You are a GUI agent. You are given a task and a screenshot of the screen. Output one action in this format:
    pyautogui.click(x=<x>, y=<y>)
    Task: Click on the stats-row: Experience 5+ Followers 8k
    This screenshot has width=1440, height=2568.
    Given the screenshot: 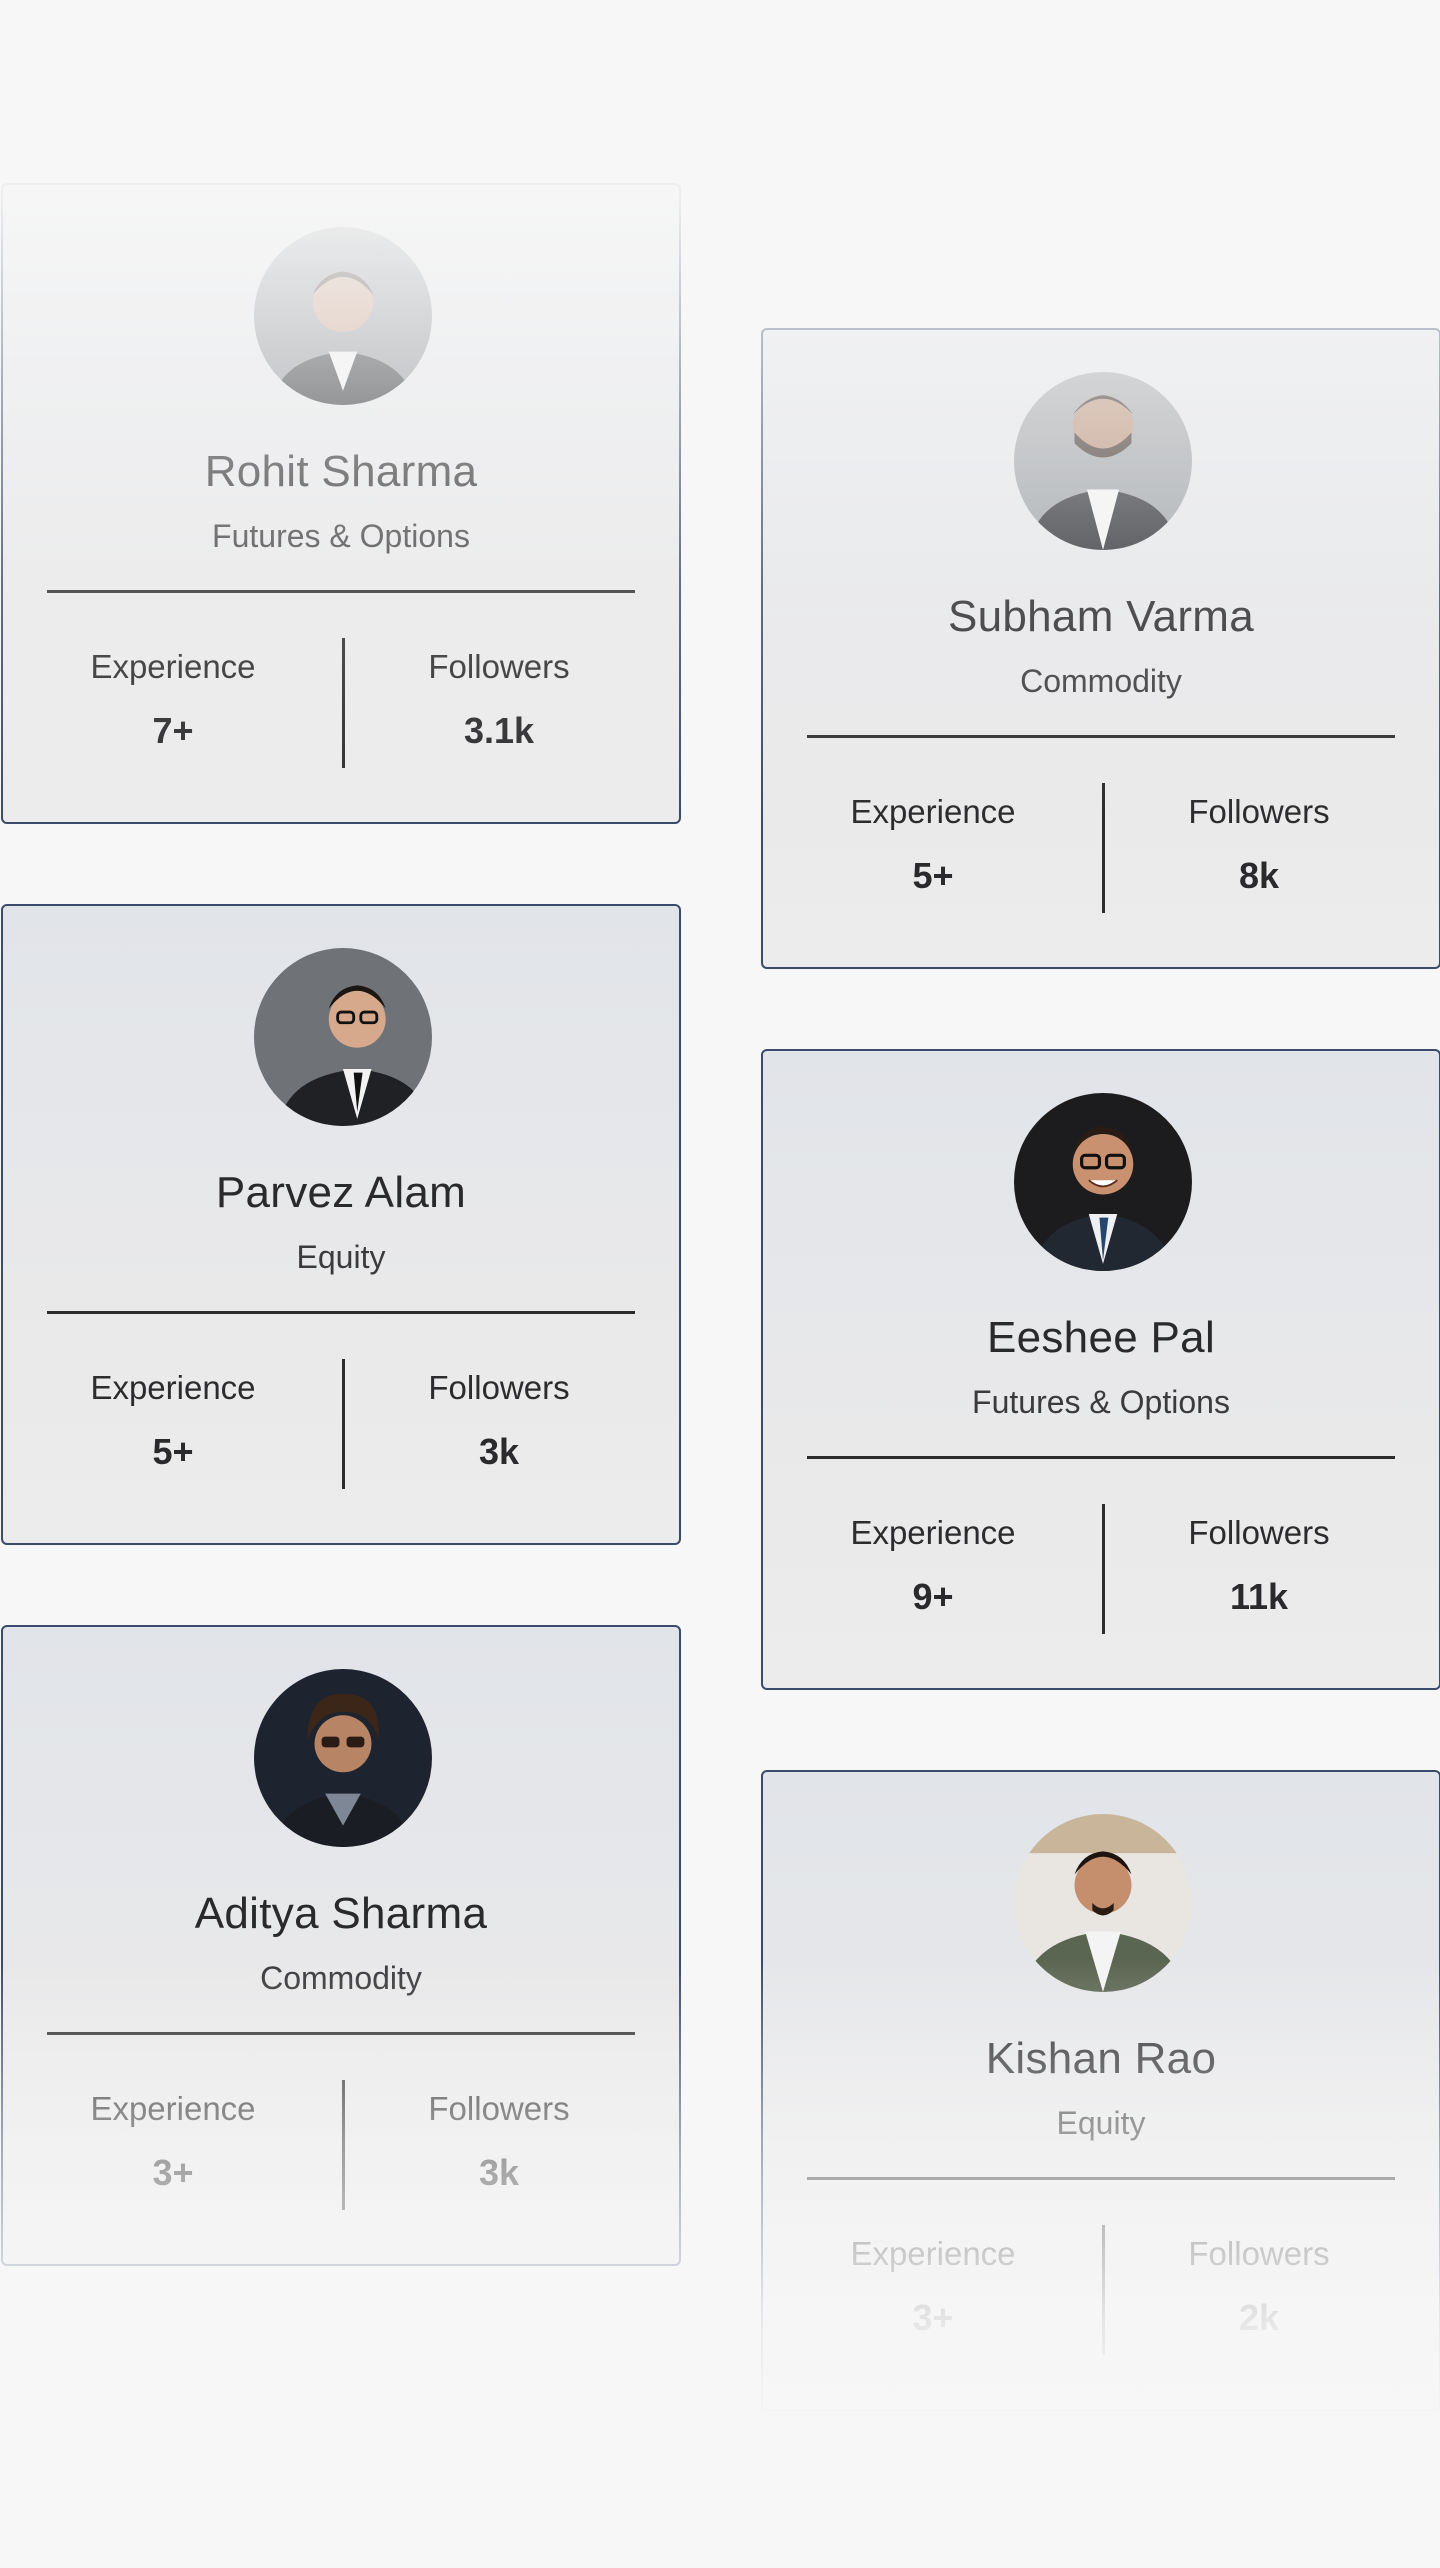 What is the action you would take?
    pyautogui.click(x=1101, y=848)
    